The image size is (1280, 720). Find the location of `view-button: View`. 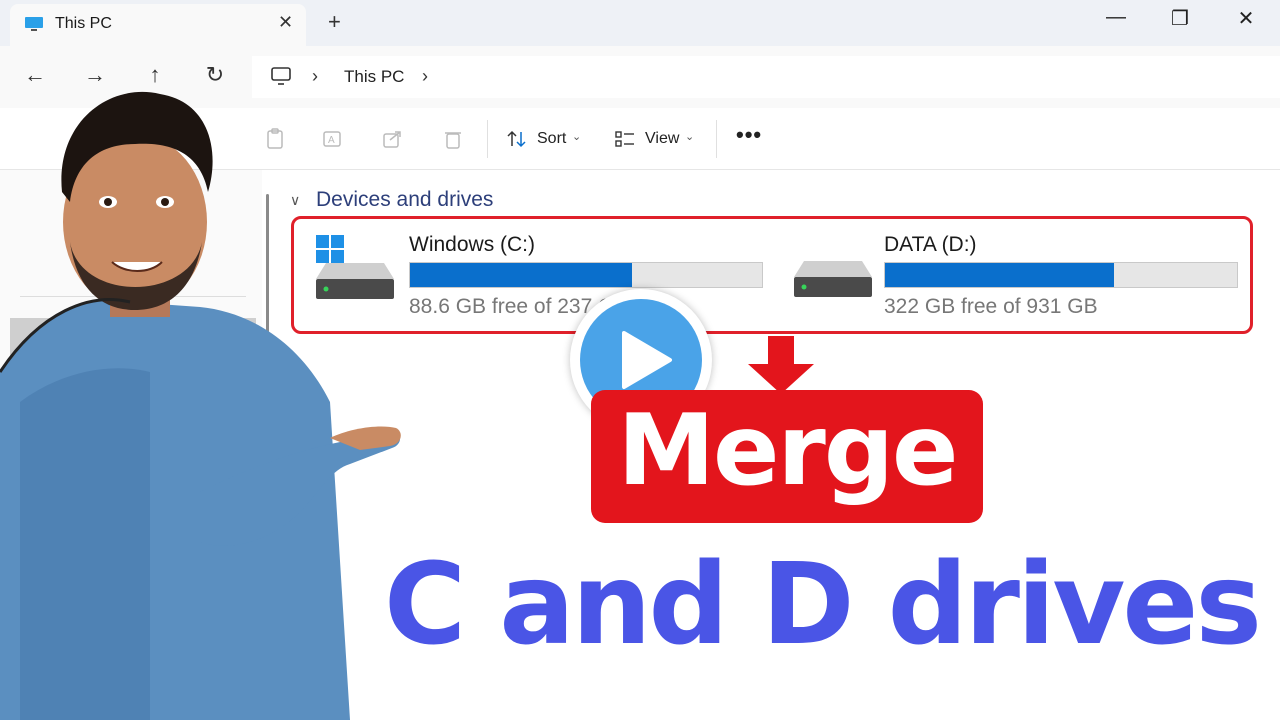

view-button: View is located at coordinates (662, 139).